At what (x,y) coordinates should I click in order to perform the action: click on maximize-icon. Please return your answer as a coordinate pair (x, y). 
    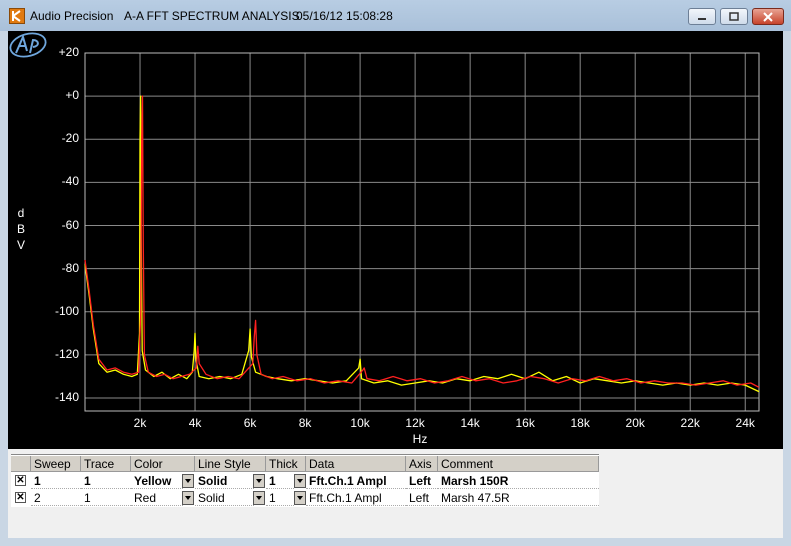
    Looking at the image, I should click on (734, 16).